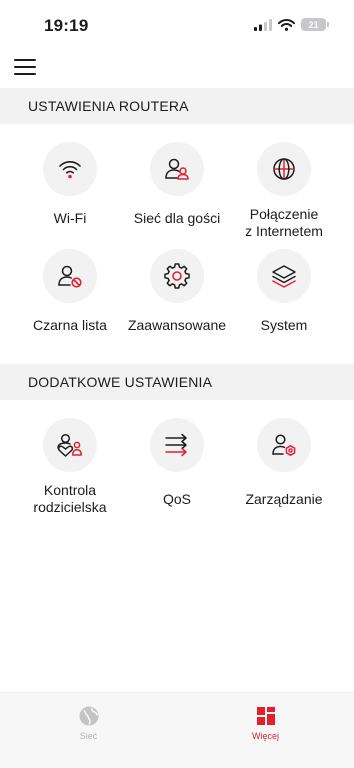  What do you see at coordinates (284, 291) in the screenshot?
I see `system-tile: System` at bounding box center [284, 291].